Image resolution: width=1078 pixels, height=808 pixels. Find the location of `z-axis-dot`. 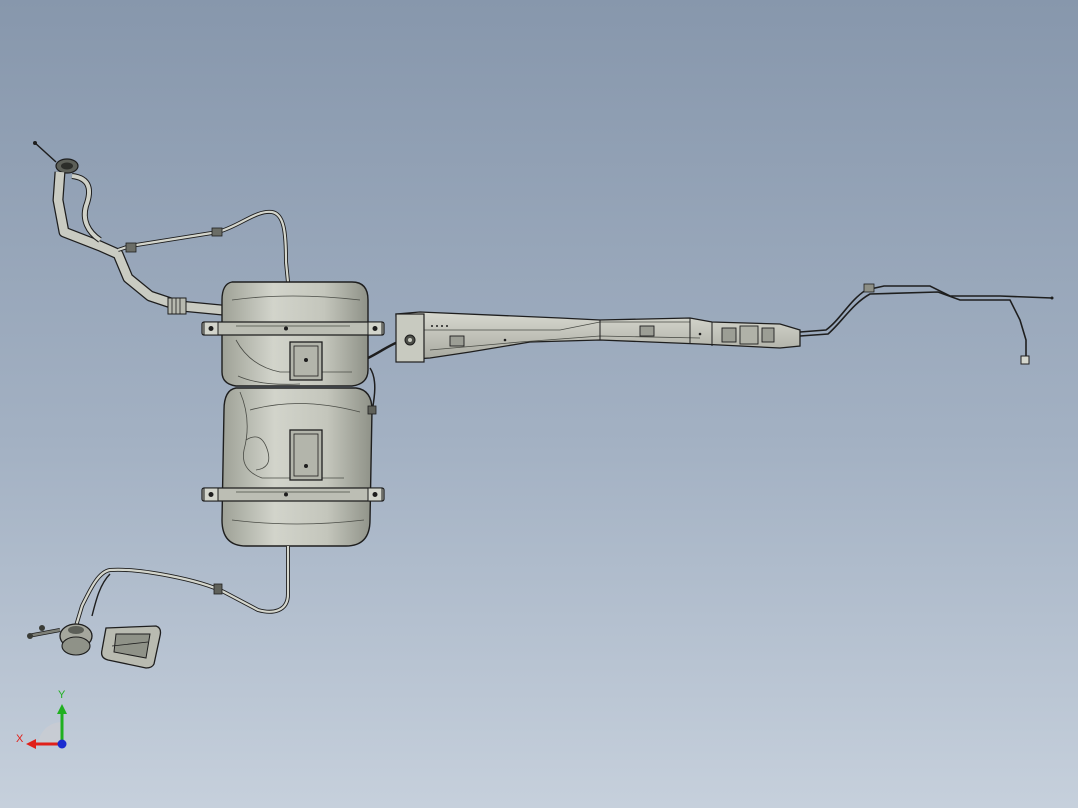

z-axis-dot is located at coordinates (62, 744).